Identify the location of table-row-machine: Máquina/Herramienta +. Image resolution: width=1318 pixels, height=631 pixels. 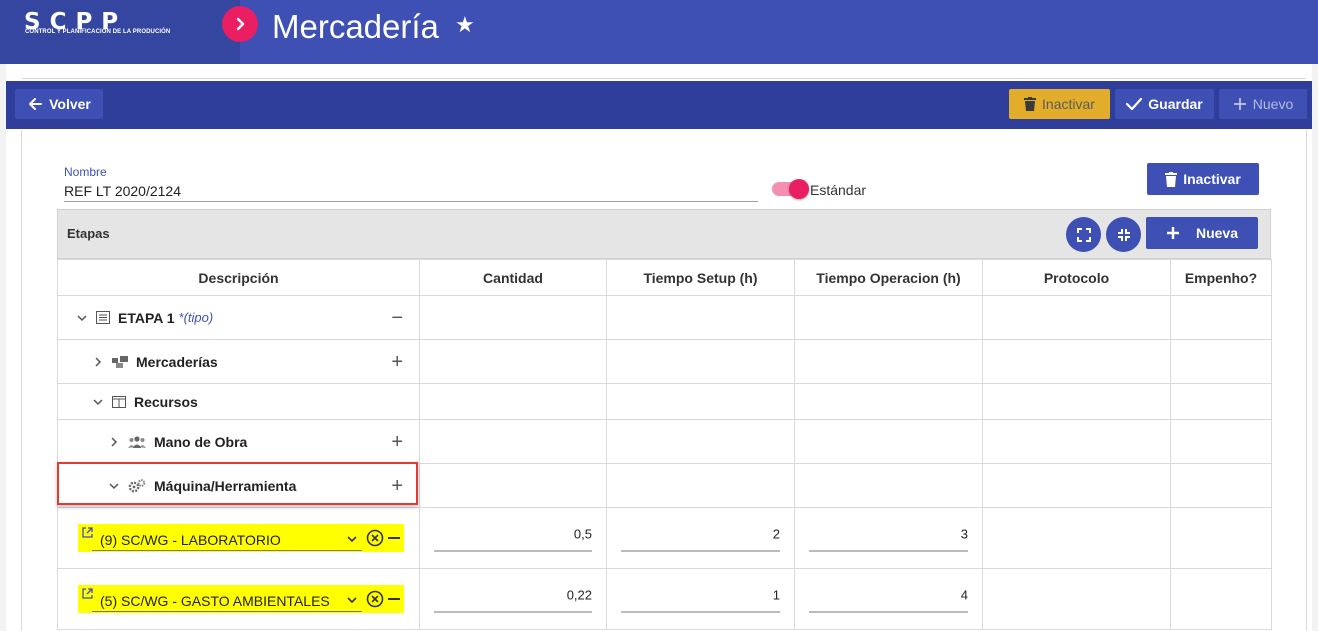
(664, 485).